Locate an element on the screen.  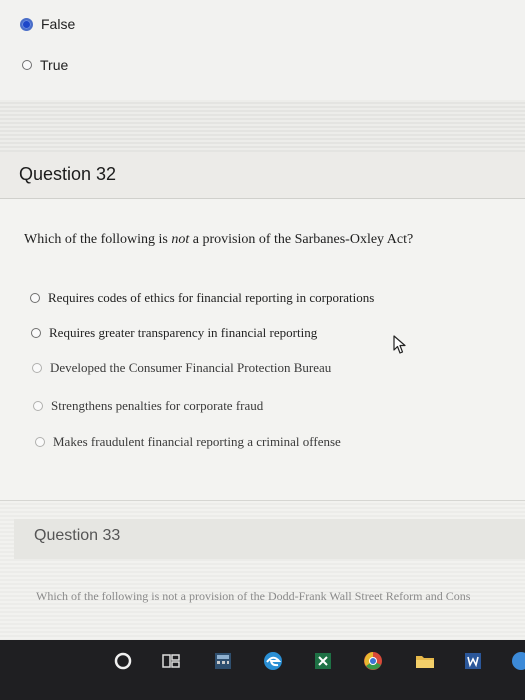
option-label: False is located at coordinates (58, 24).